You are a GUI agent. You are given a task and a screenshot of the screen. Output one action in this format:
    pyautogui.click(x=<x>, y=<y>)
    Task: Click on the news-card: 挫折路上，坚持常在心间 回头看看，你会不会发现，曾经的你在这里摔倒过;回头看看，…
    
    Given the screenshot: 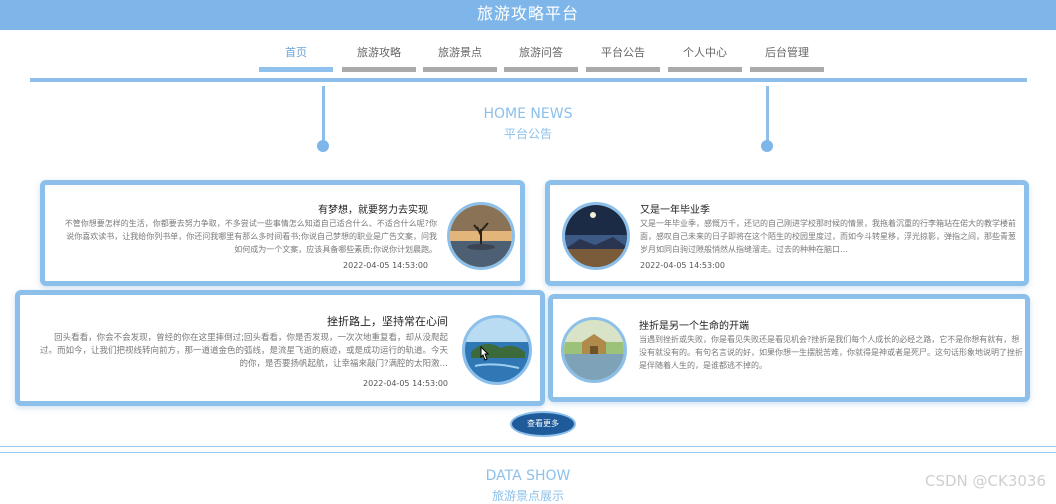 What is the action you would take?
    pyautogui.click(x=280, y=348)
    